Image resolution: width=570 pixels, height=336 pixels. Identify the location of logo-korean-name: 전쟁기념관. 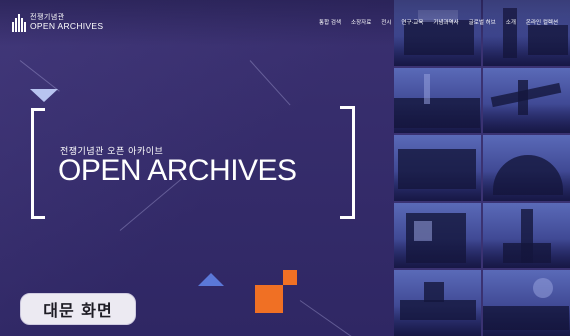
(47, 16).